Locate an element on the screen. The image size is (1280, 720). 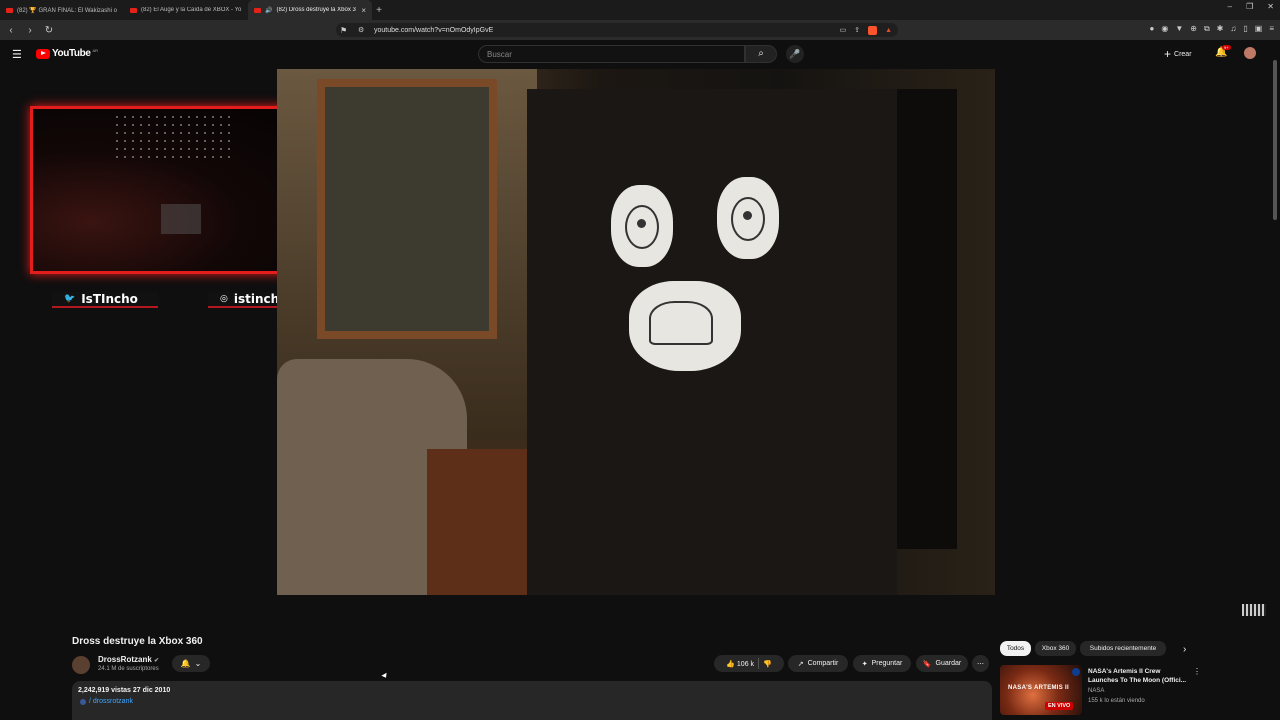
voice-search-button: 🎤 is located at coordinates (795, 54).